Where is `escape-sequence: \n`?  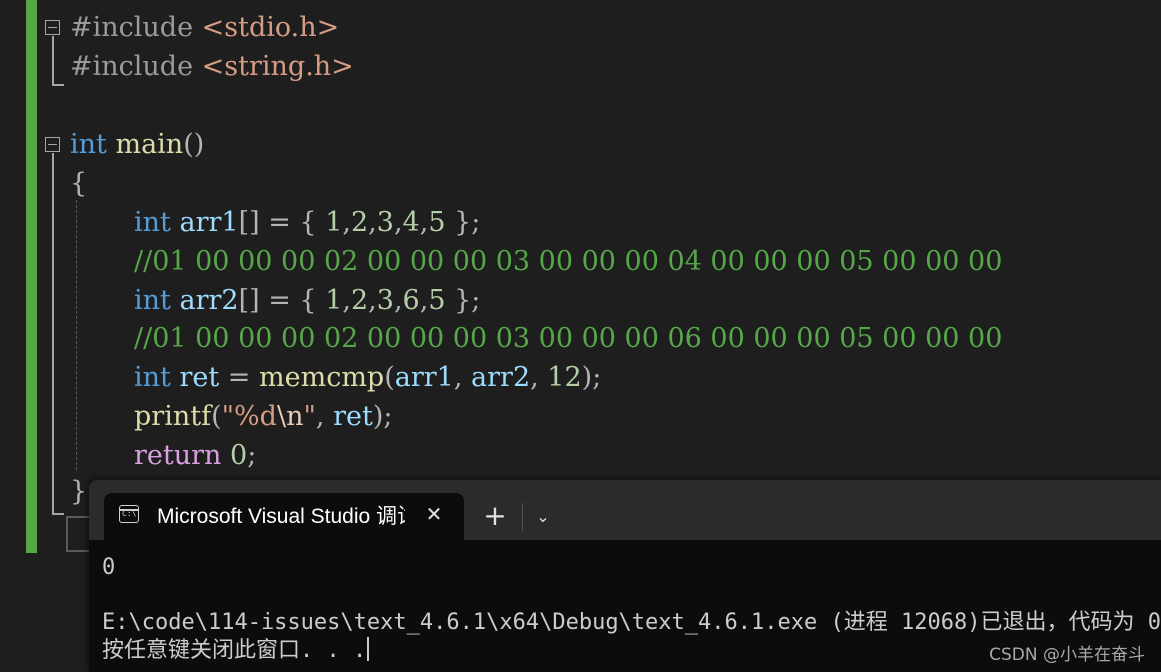
escape-sequence: \n is located at coordinates (290, 416).